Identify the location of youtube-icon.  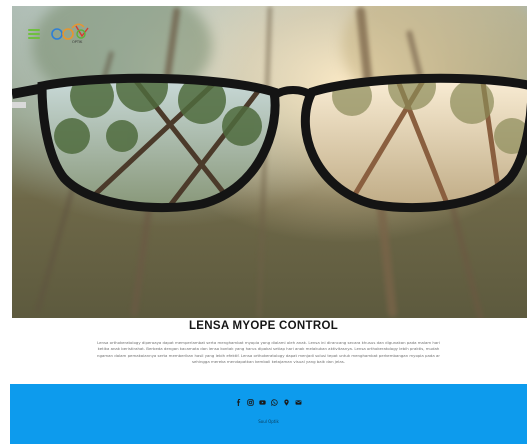
(262, 402).